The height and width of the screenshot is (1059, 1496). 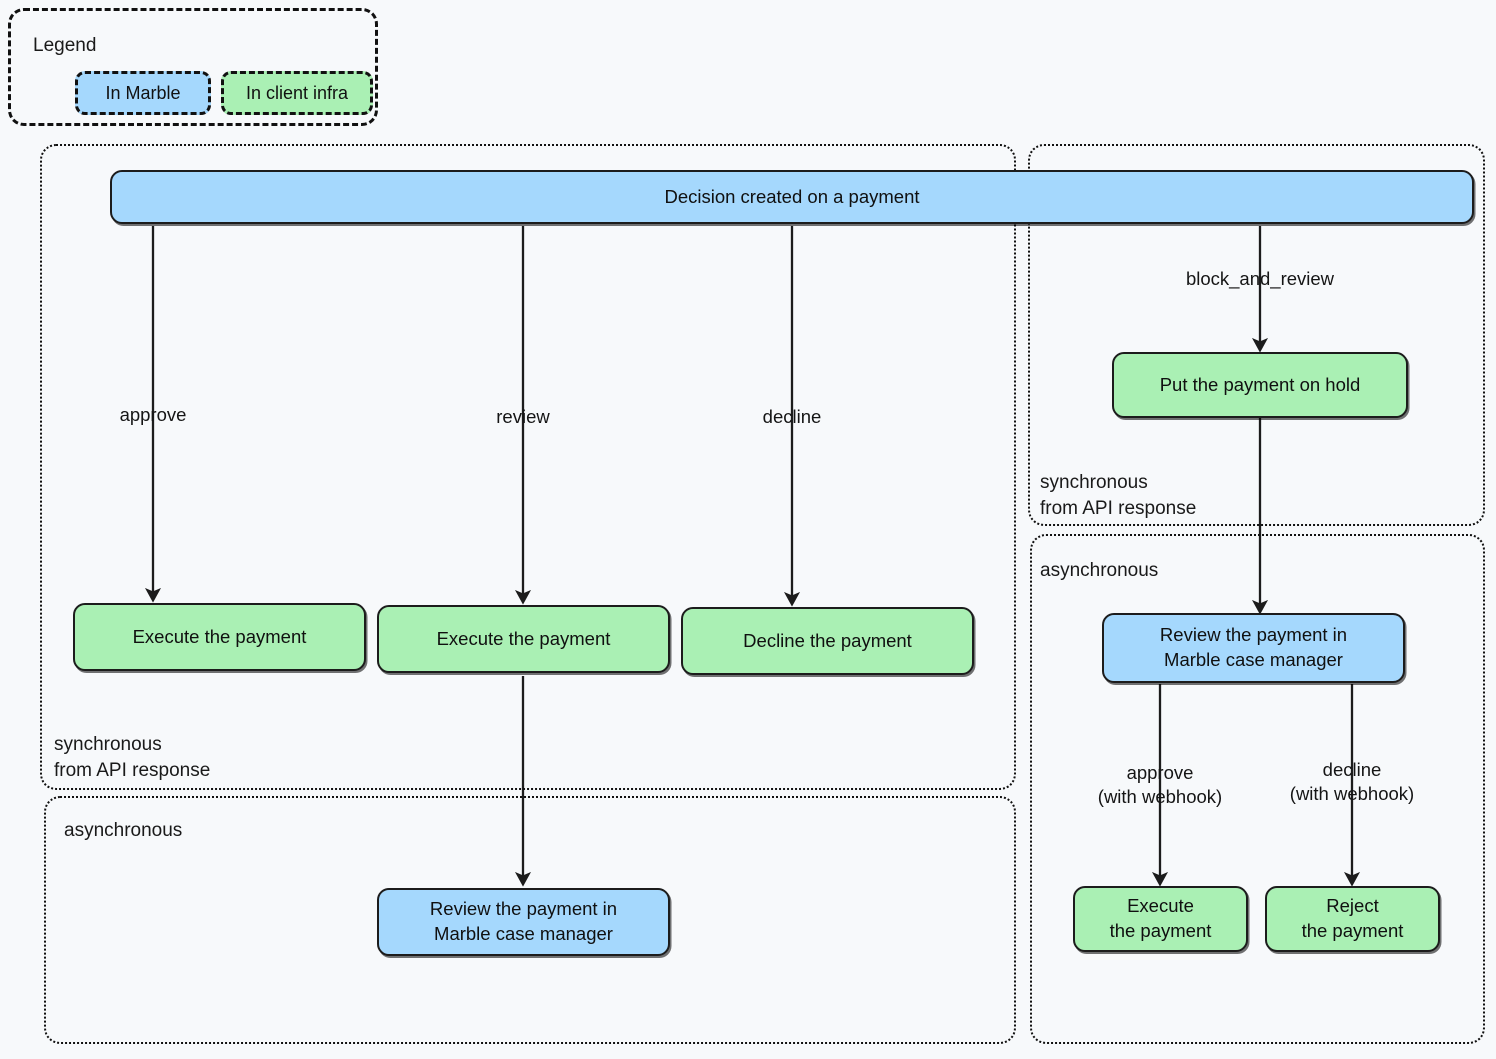 I want to click on node-execute-the-payment-webhook-label: Execute the payment, so click(x=1160, y=918).